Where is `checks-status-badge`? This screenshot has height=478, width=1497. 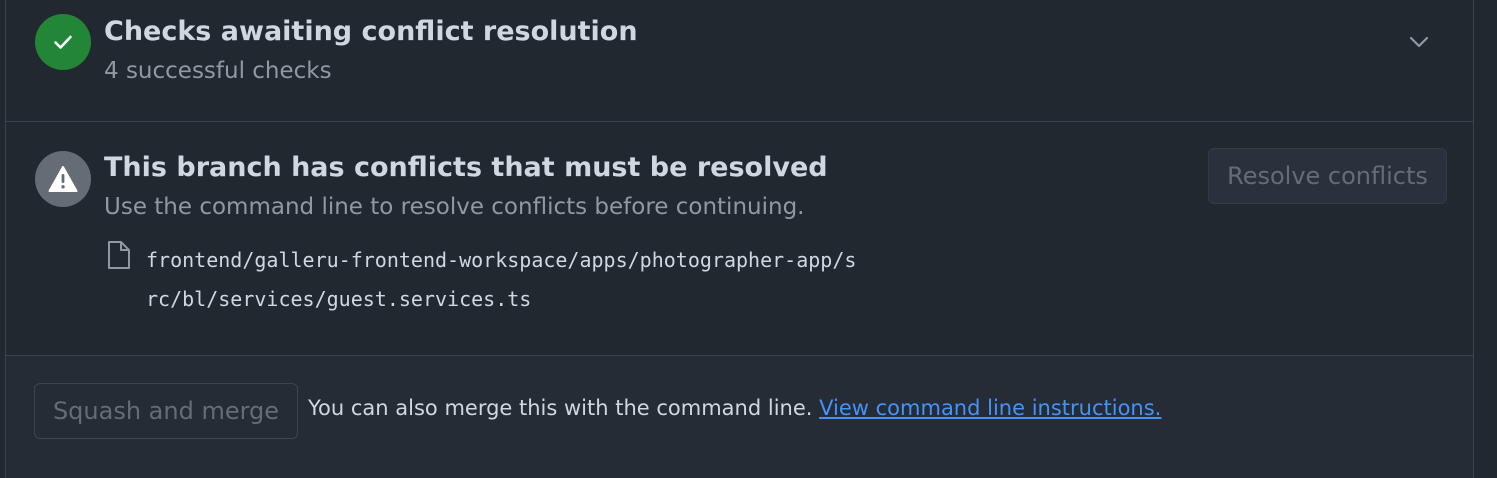
checks-status-badge is located at coordinates (63, 42).